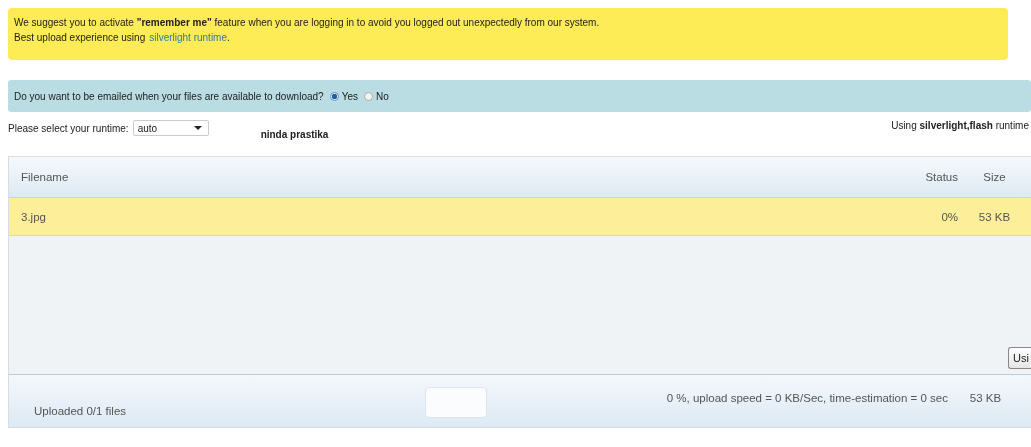 The width and height of the screenshot is (1031, 447). Describe the element at coordinates (68, 128) in the screenshot. I see `runtime-label: Please select your runtime:` at that location.